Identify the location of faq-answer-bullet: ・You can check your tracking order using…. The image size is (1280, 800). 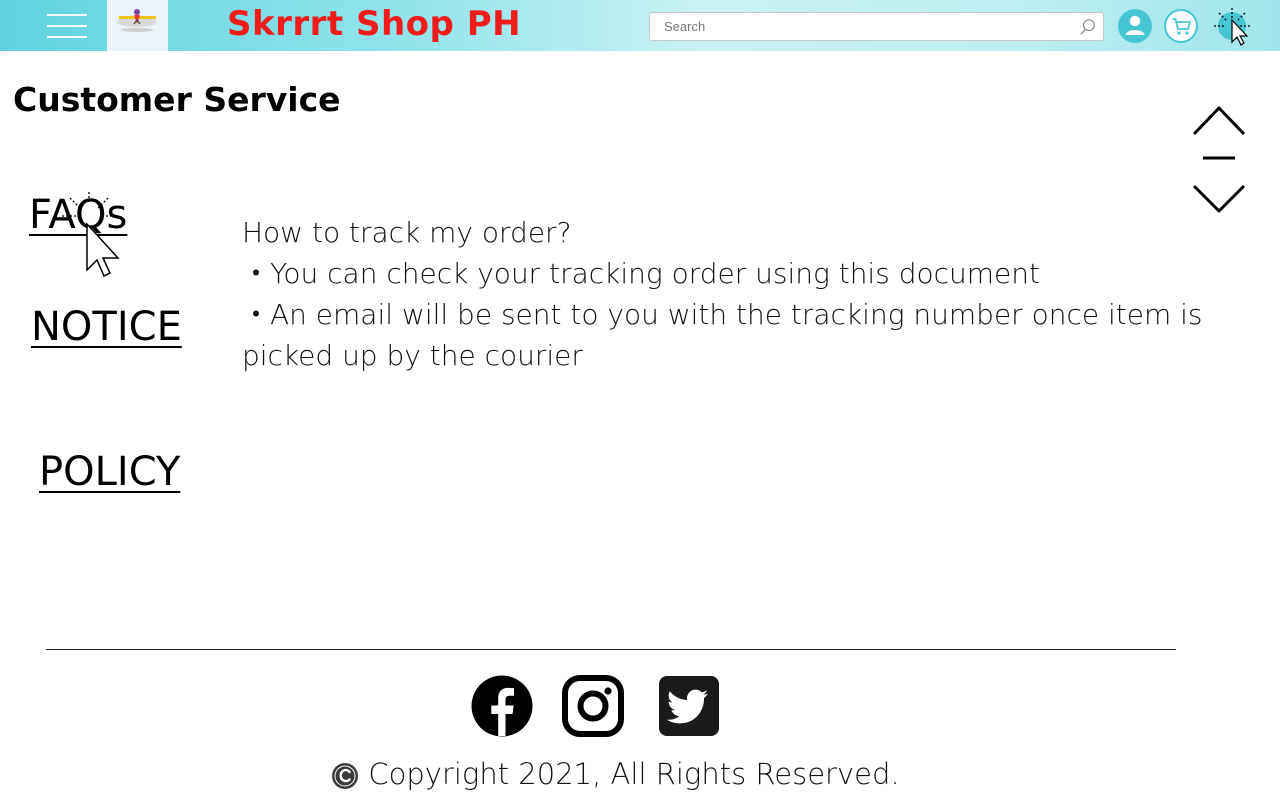
(641, 273).